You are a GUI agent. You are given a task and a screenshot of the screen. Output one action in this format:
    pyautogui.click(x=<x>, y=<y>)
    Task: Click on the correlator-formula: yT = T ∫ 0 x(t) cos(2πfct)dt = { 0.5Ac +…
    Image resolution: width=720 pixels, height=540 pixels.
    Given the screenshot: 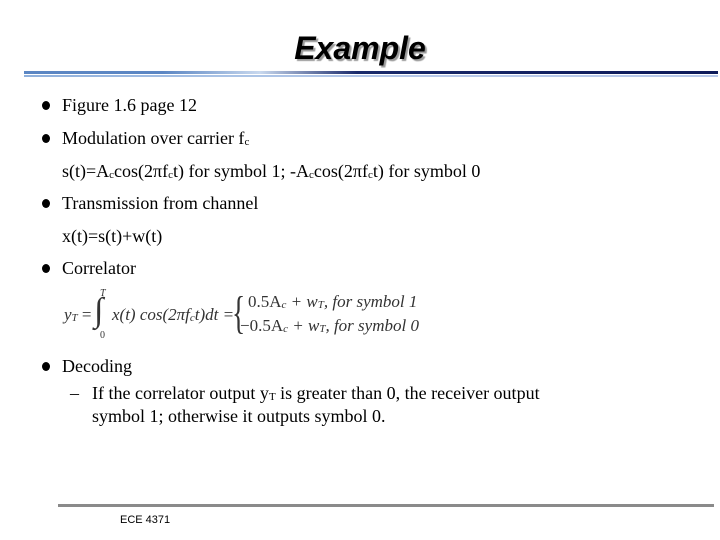 What is the action you would take?
    pyautogui.click(x=250, y=316)
    